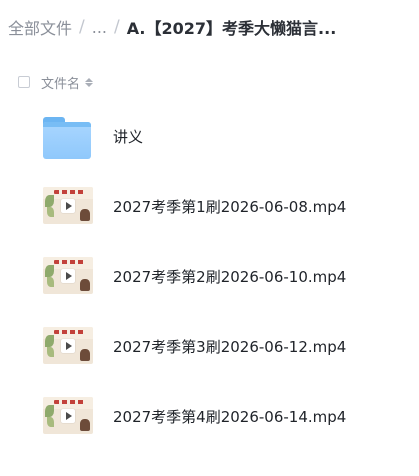  Describe the element at coordinates (229, 207) in the screenshot. I see `file-name: 2027考季第1刷2026-06-08.mp4` at that location.